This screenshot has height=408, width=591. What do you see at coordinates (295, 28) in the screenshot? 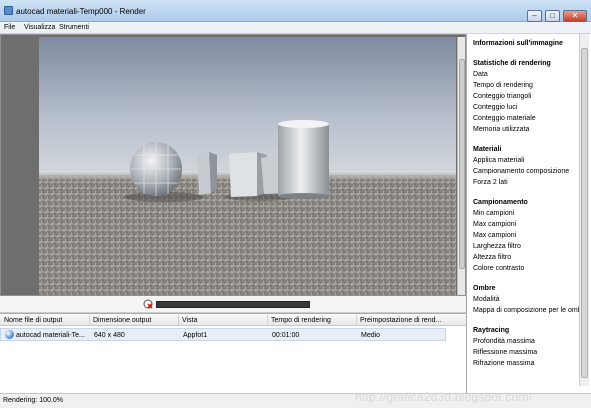
I see `menu-bar: File Visualizza Strumenti` at bounding box center [295, 28].